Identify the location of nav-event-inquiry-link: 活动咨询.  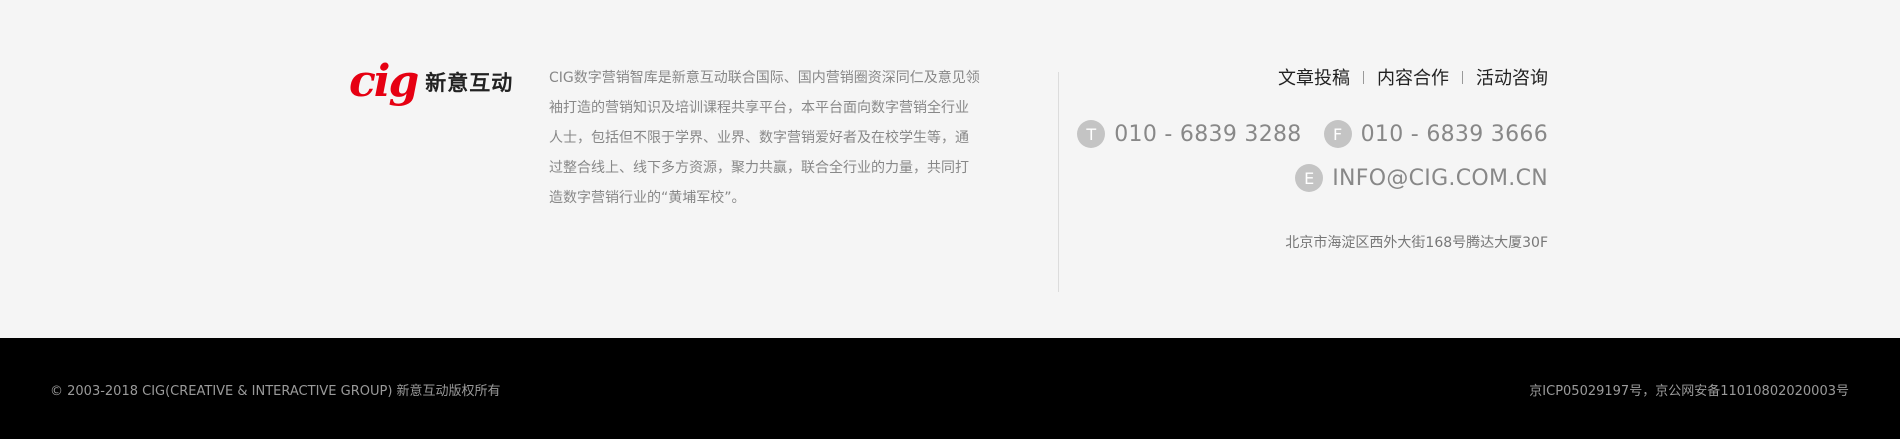
(1512, 77).